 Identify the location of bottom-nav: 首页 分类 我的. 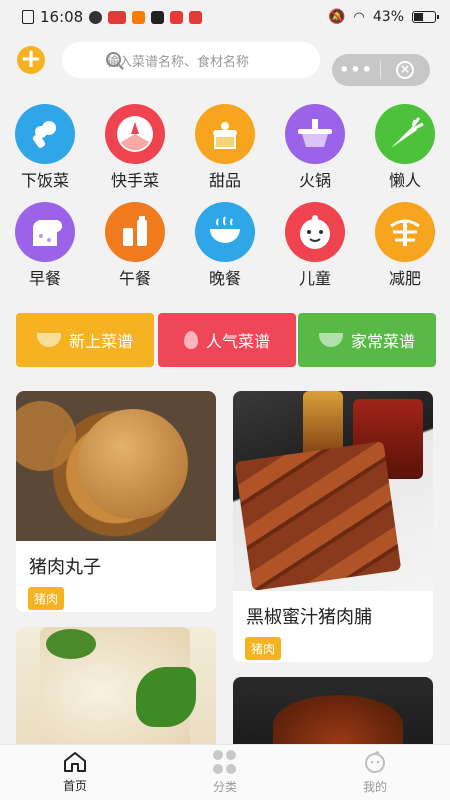
(225, 772).